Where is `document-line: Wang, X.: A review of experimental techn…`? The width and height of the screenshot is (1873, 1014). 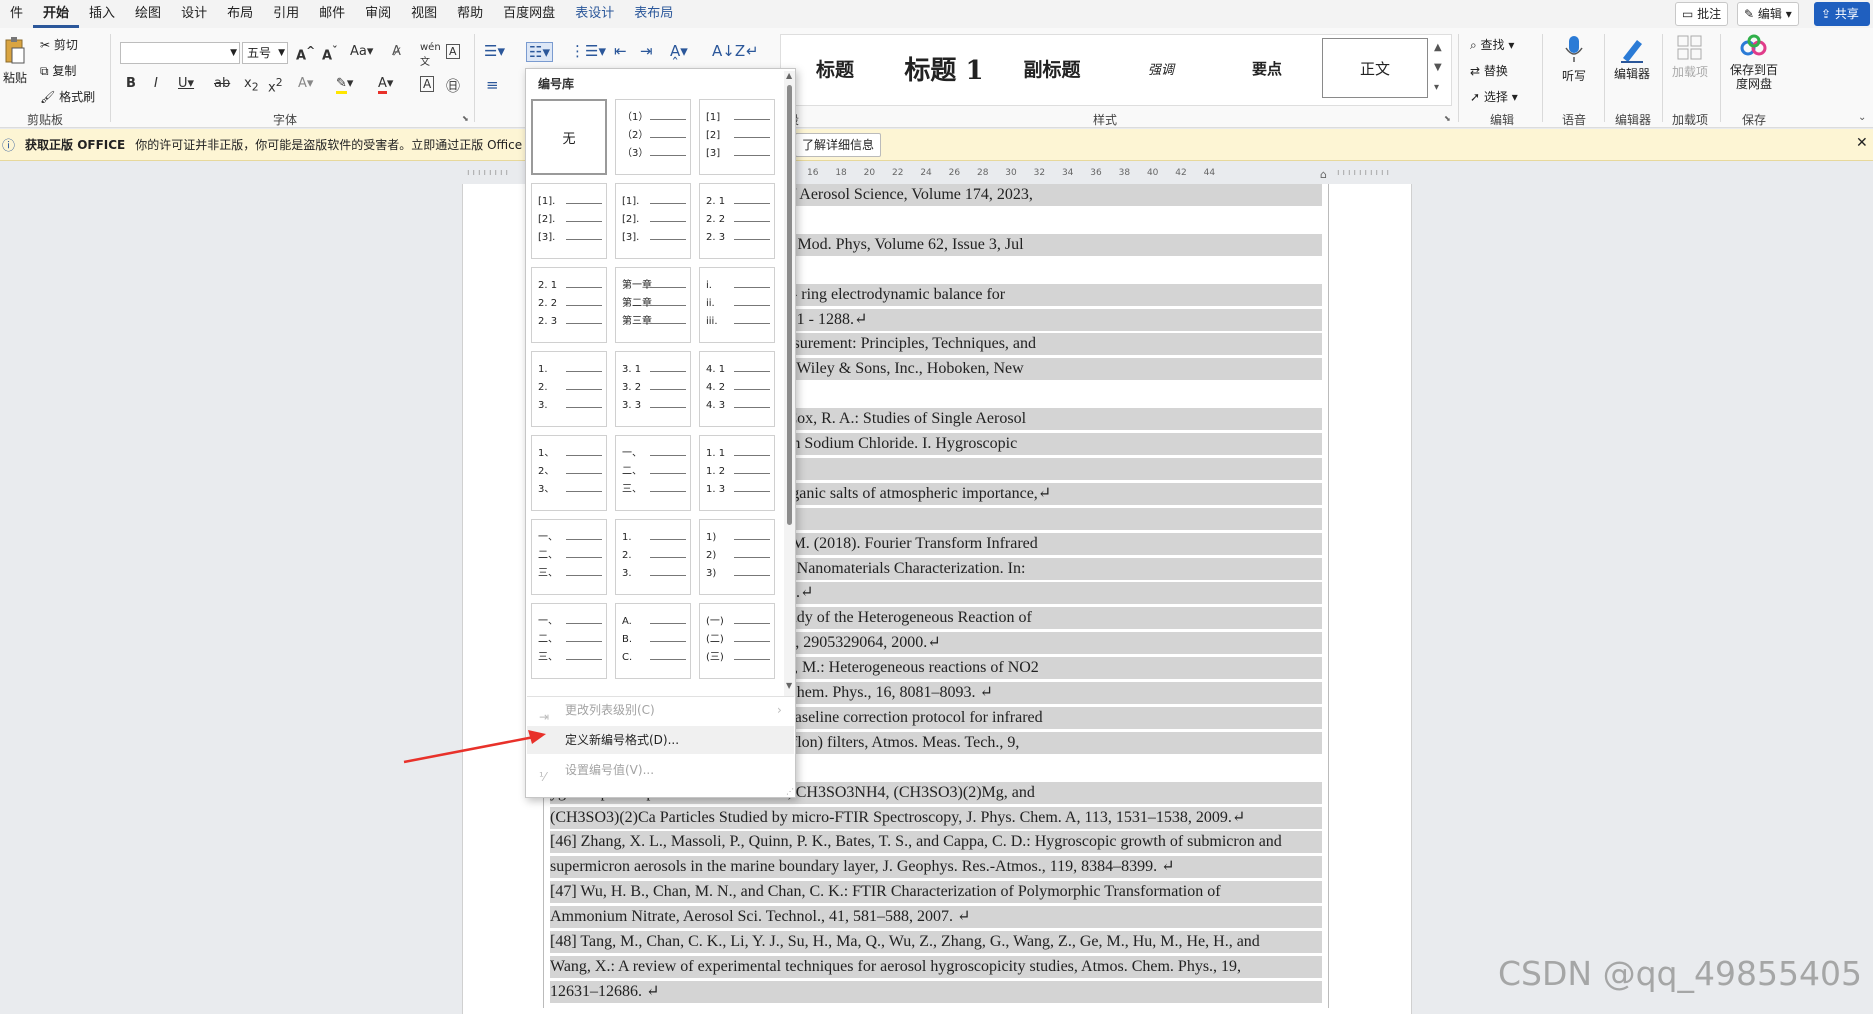
document-line: Wang, X.: A review of experimental techn… is located at coordinates (936, 966).